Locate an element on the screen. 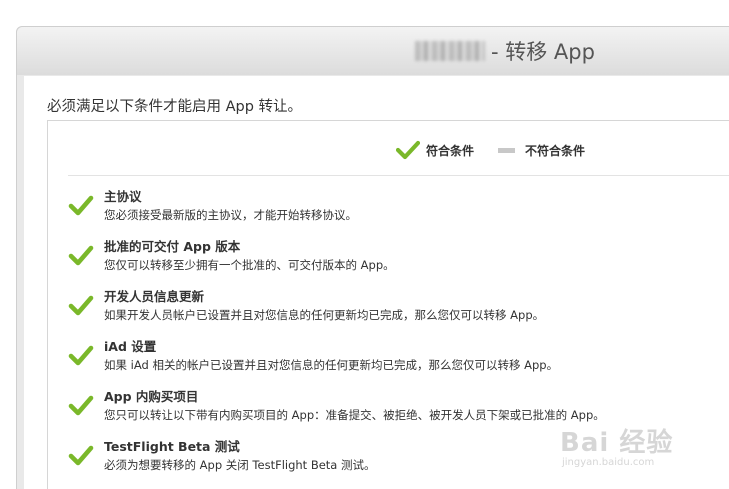 The image size is (729, 489). dash-icon is located at coordinates (507, 150).